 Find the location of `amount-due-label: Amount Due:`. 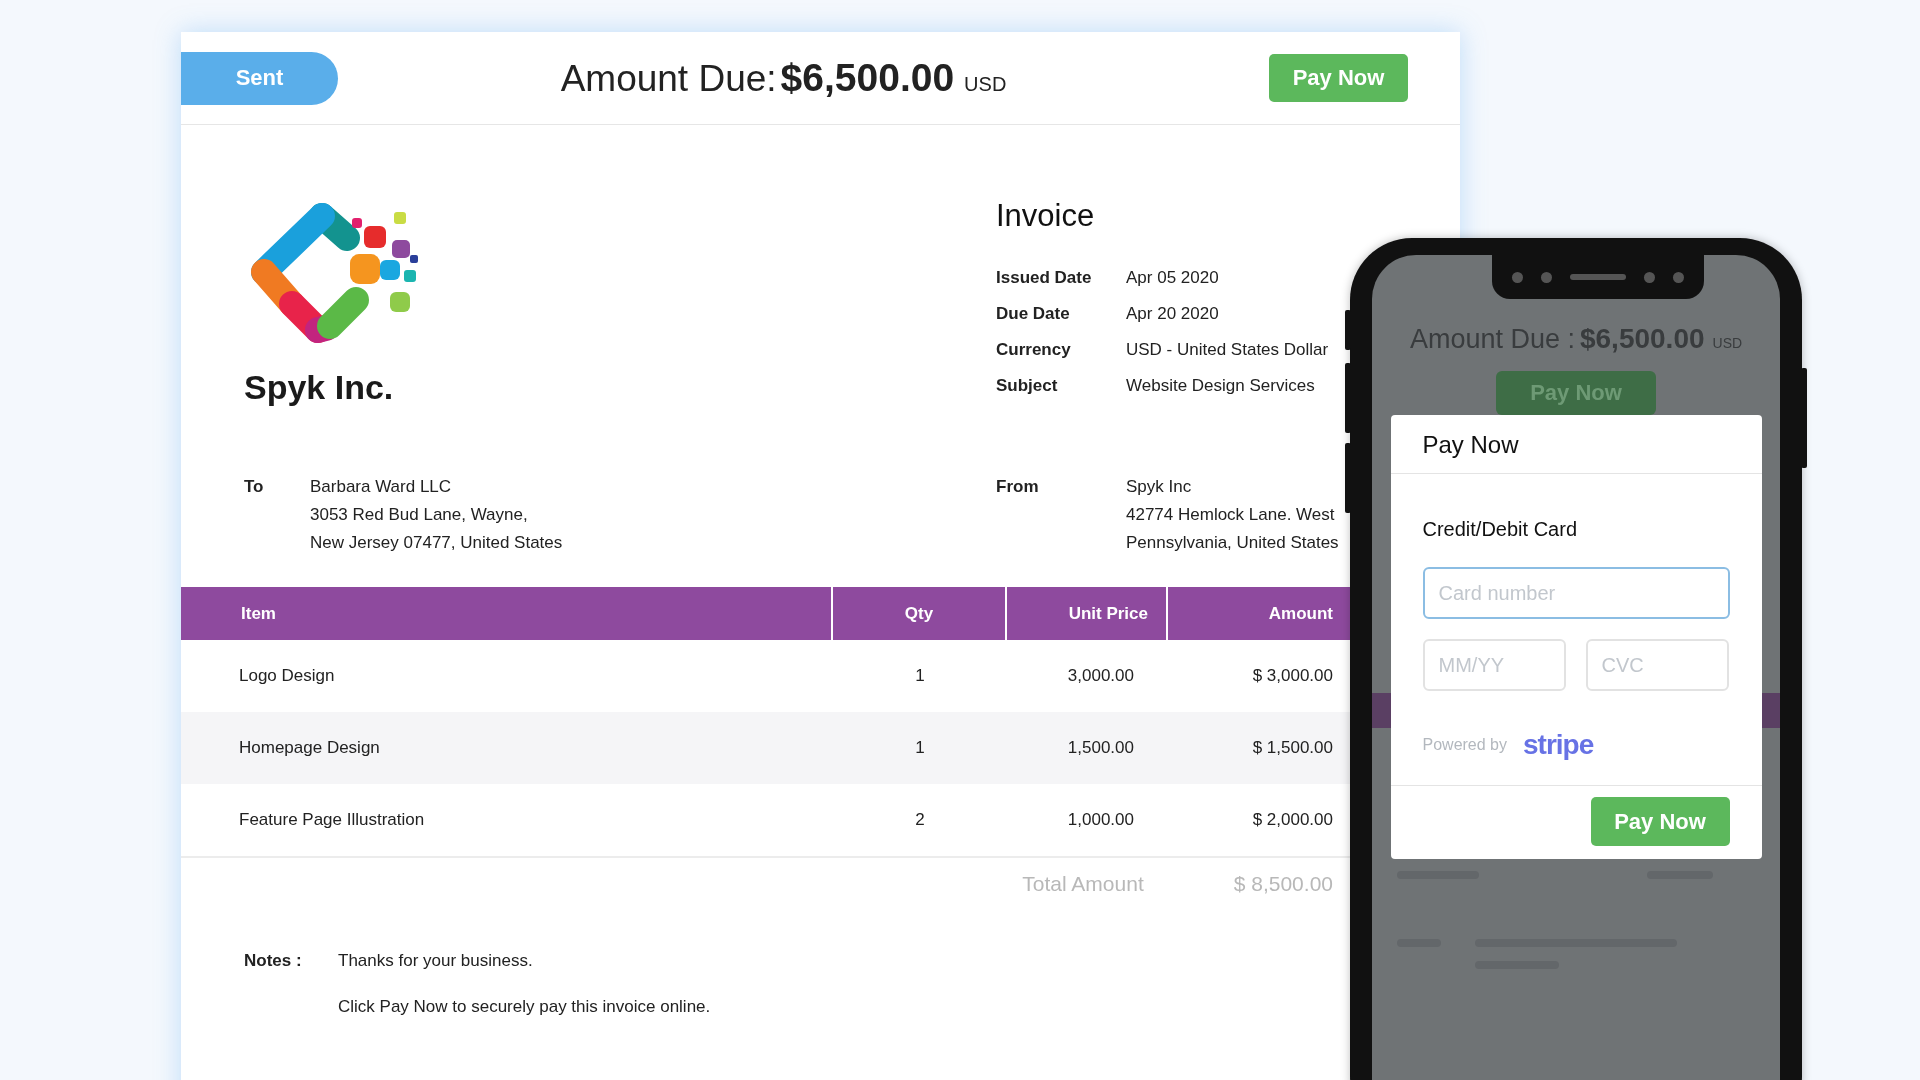

amount-due-label: Amount Due: is located at coordinates (668, 79).